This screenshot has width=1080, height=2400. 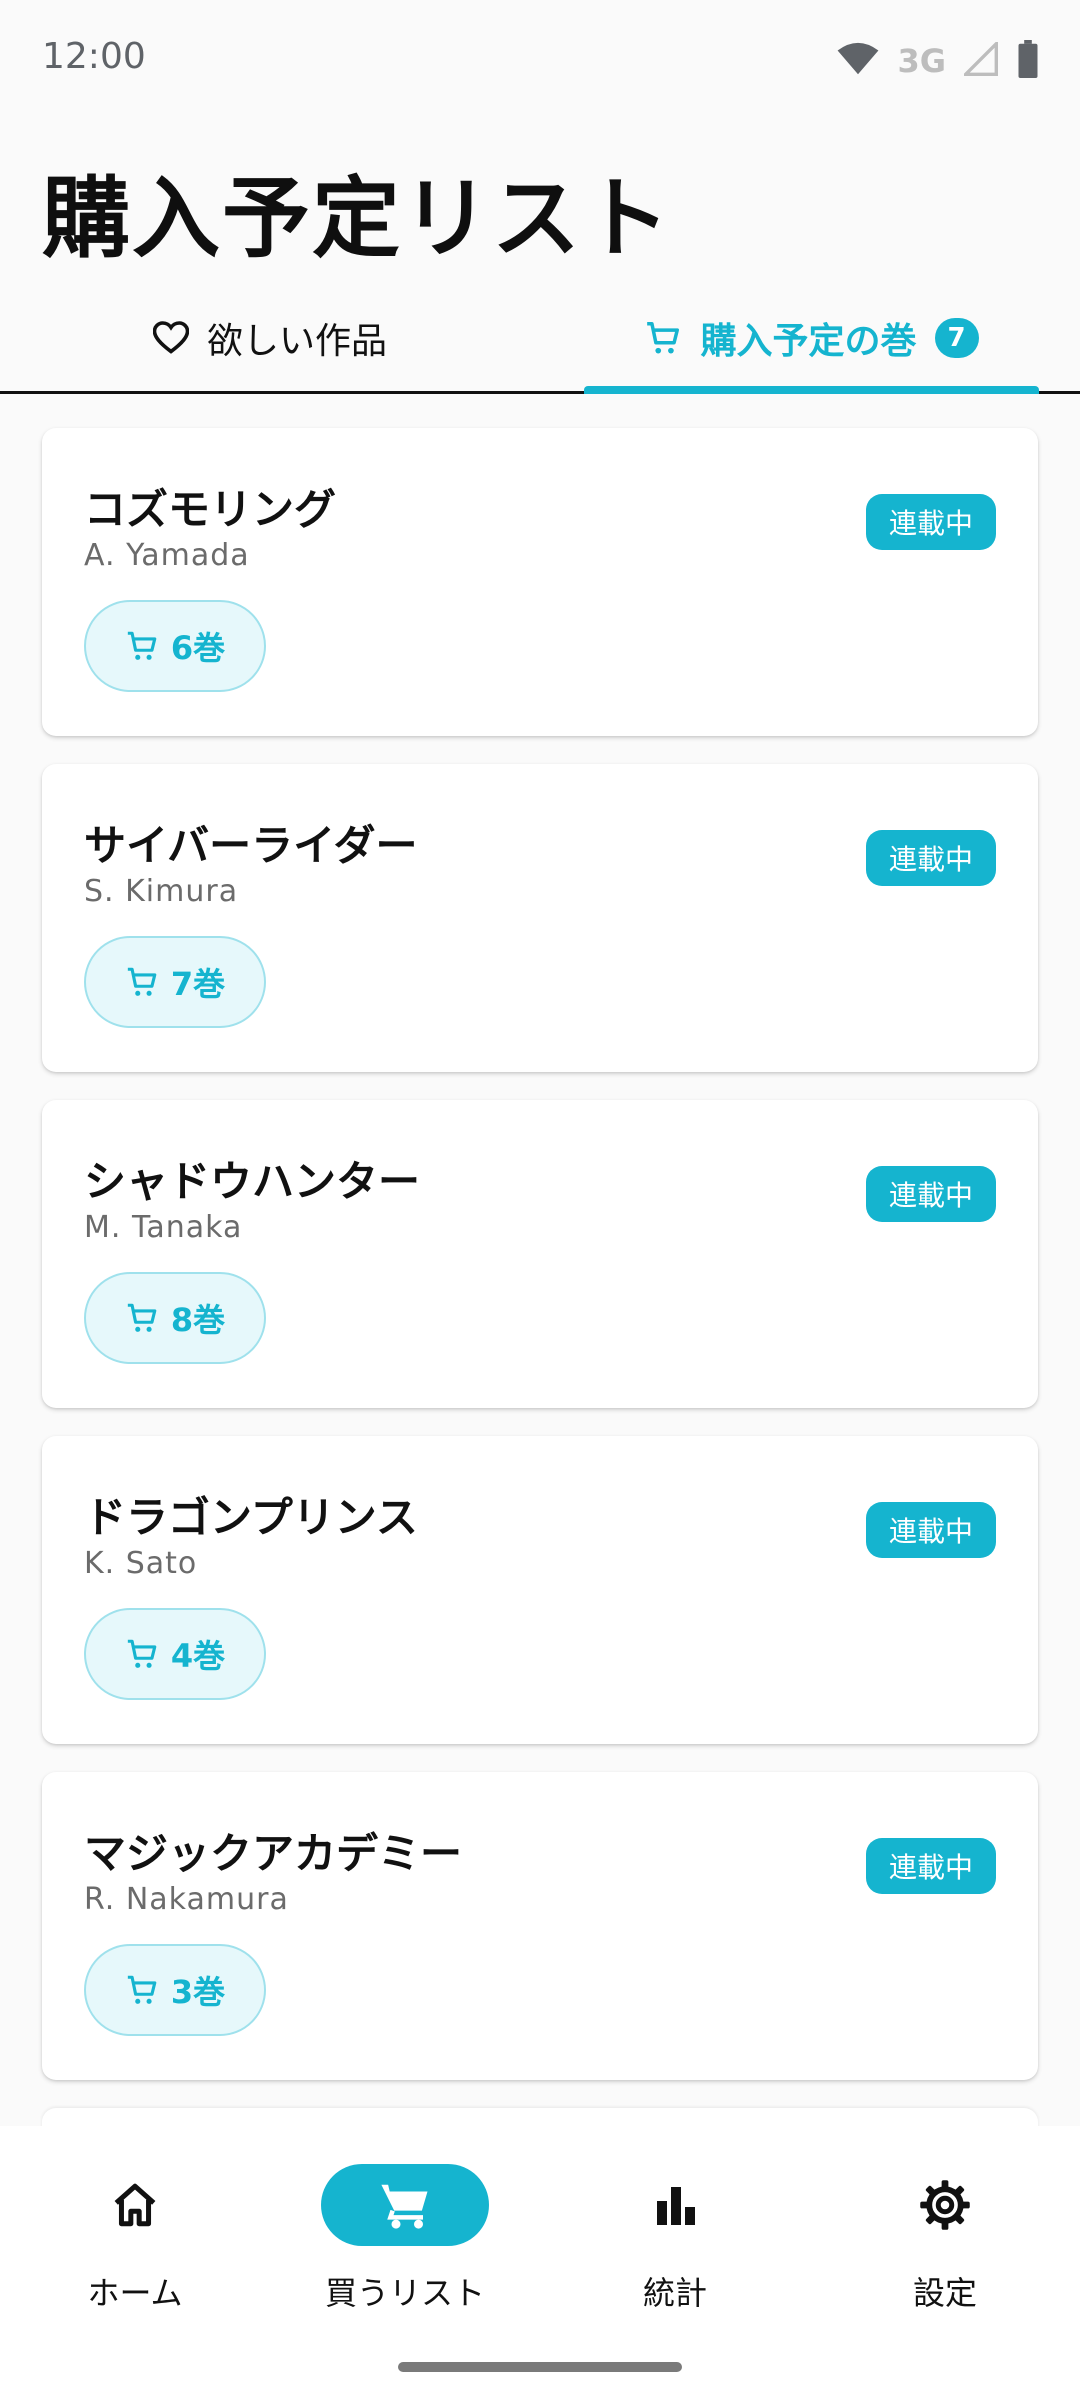 I want to click on volume-button: 7巻, so click(x=175, y=982).